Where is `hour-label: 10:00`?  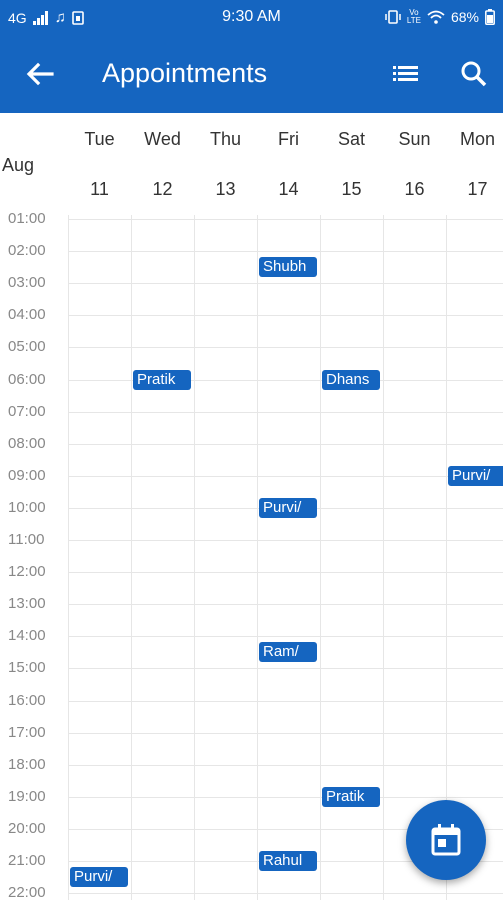 hour-label: 10:00 is located at coordinates (27, 507).